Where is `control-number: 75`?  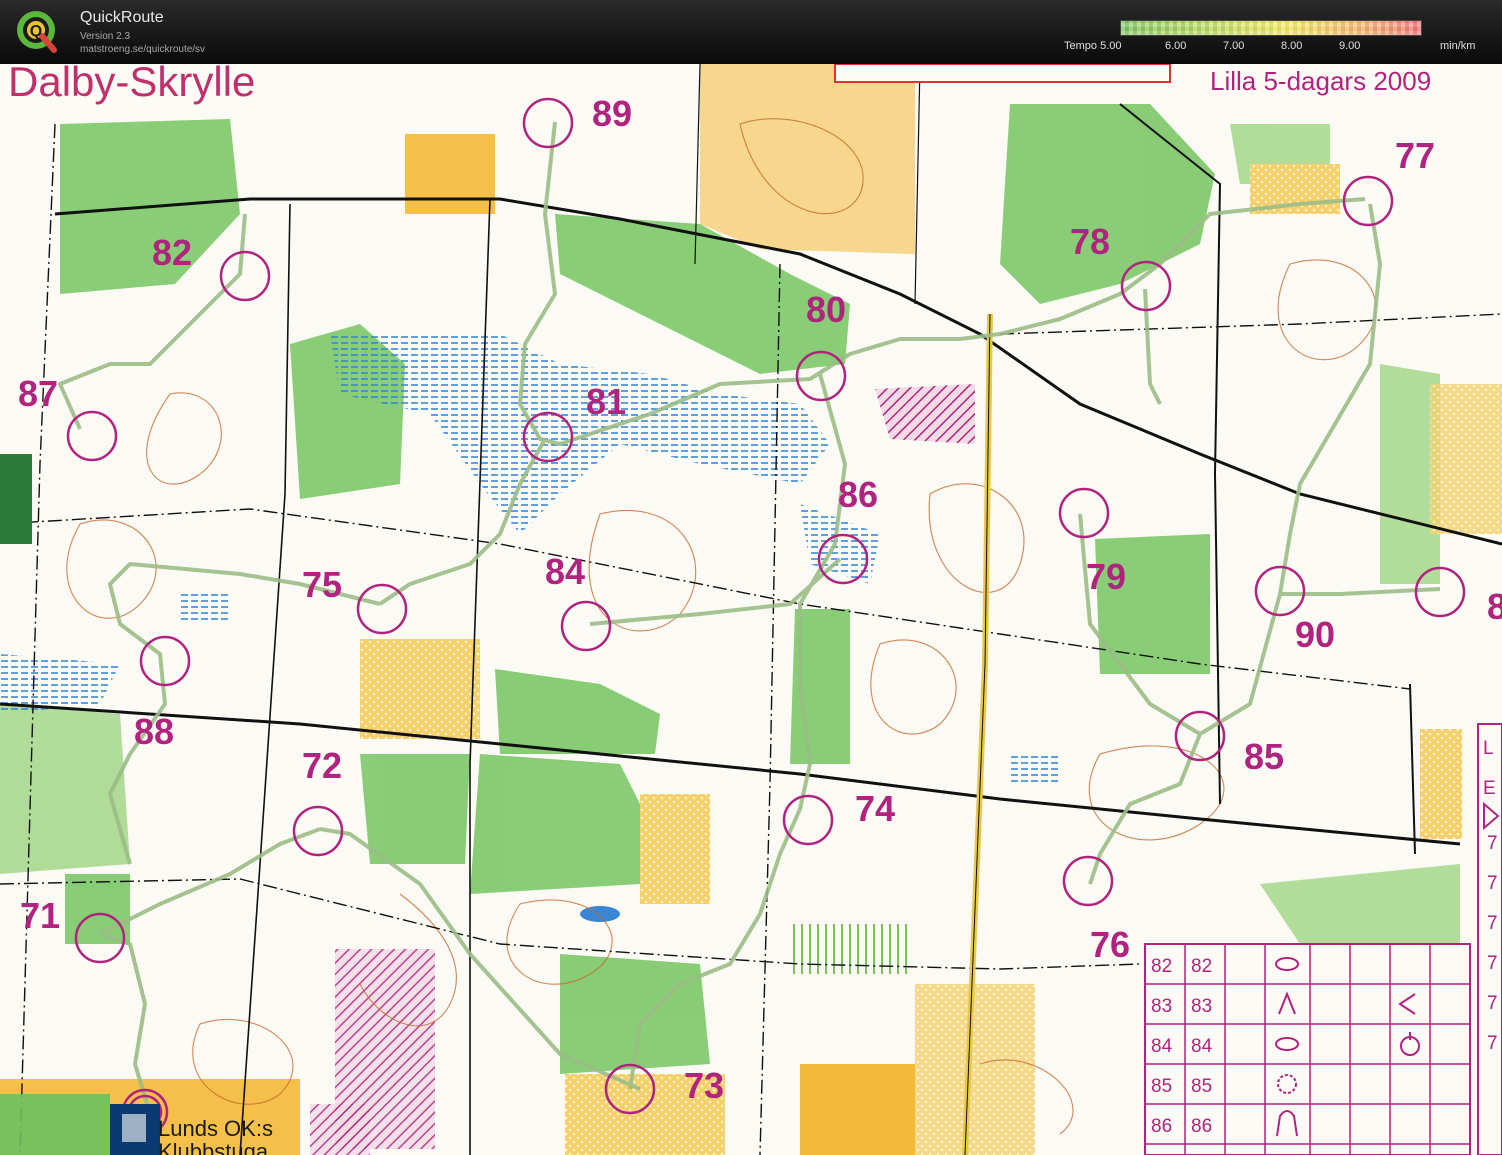 control-number: 75 is located at coordinates (322, 584).